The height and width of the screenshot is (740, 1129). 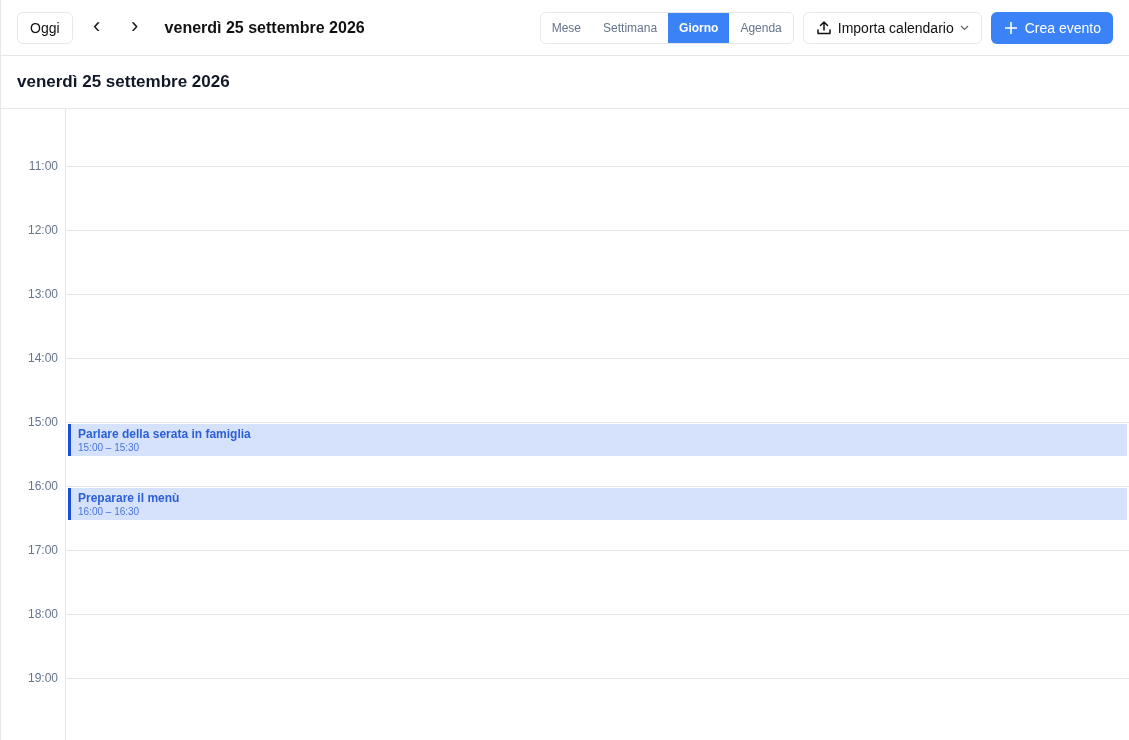 I want to click on hour-label: 18:00, so click(x=42, y=614).